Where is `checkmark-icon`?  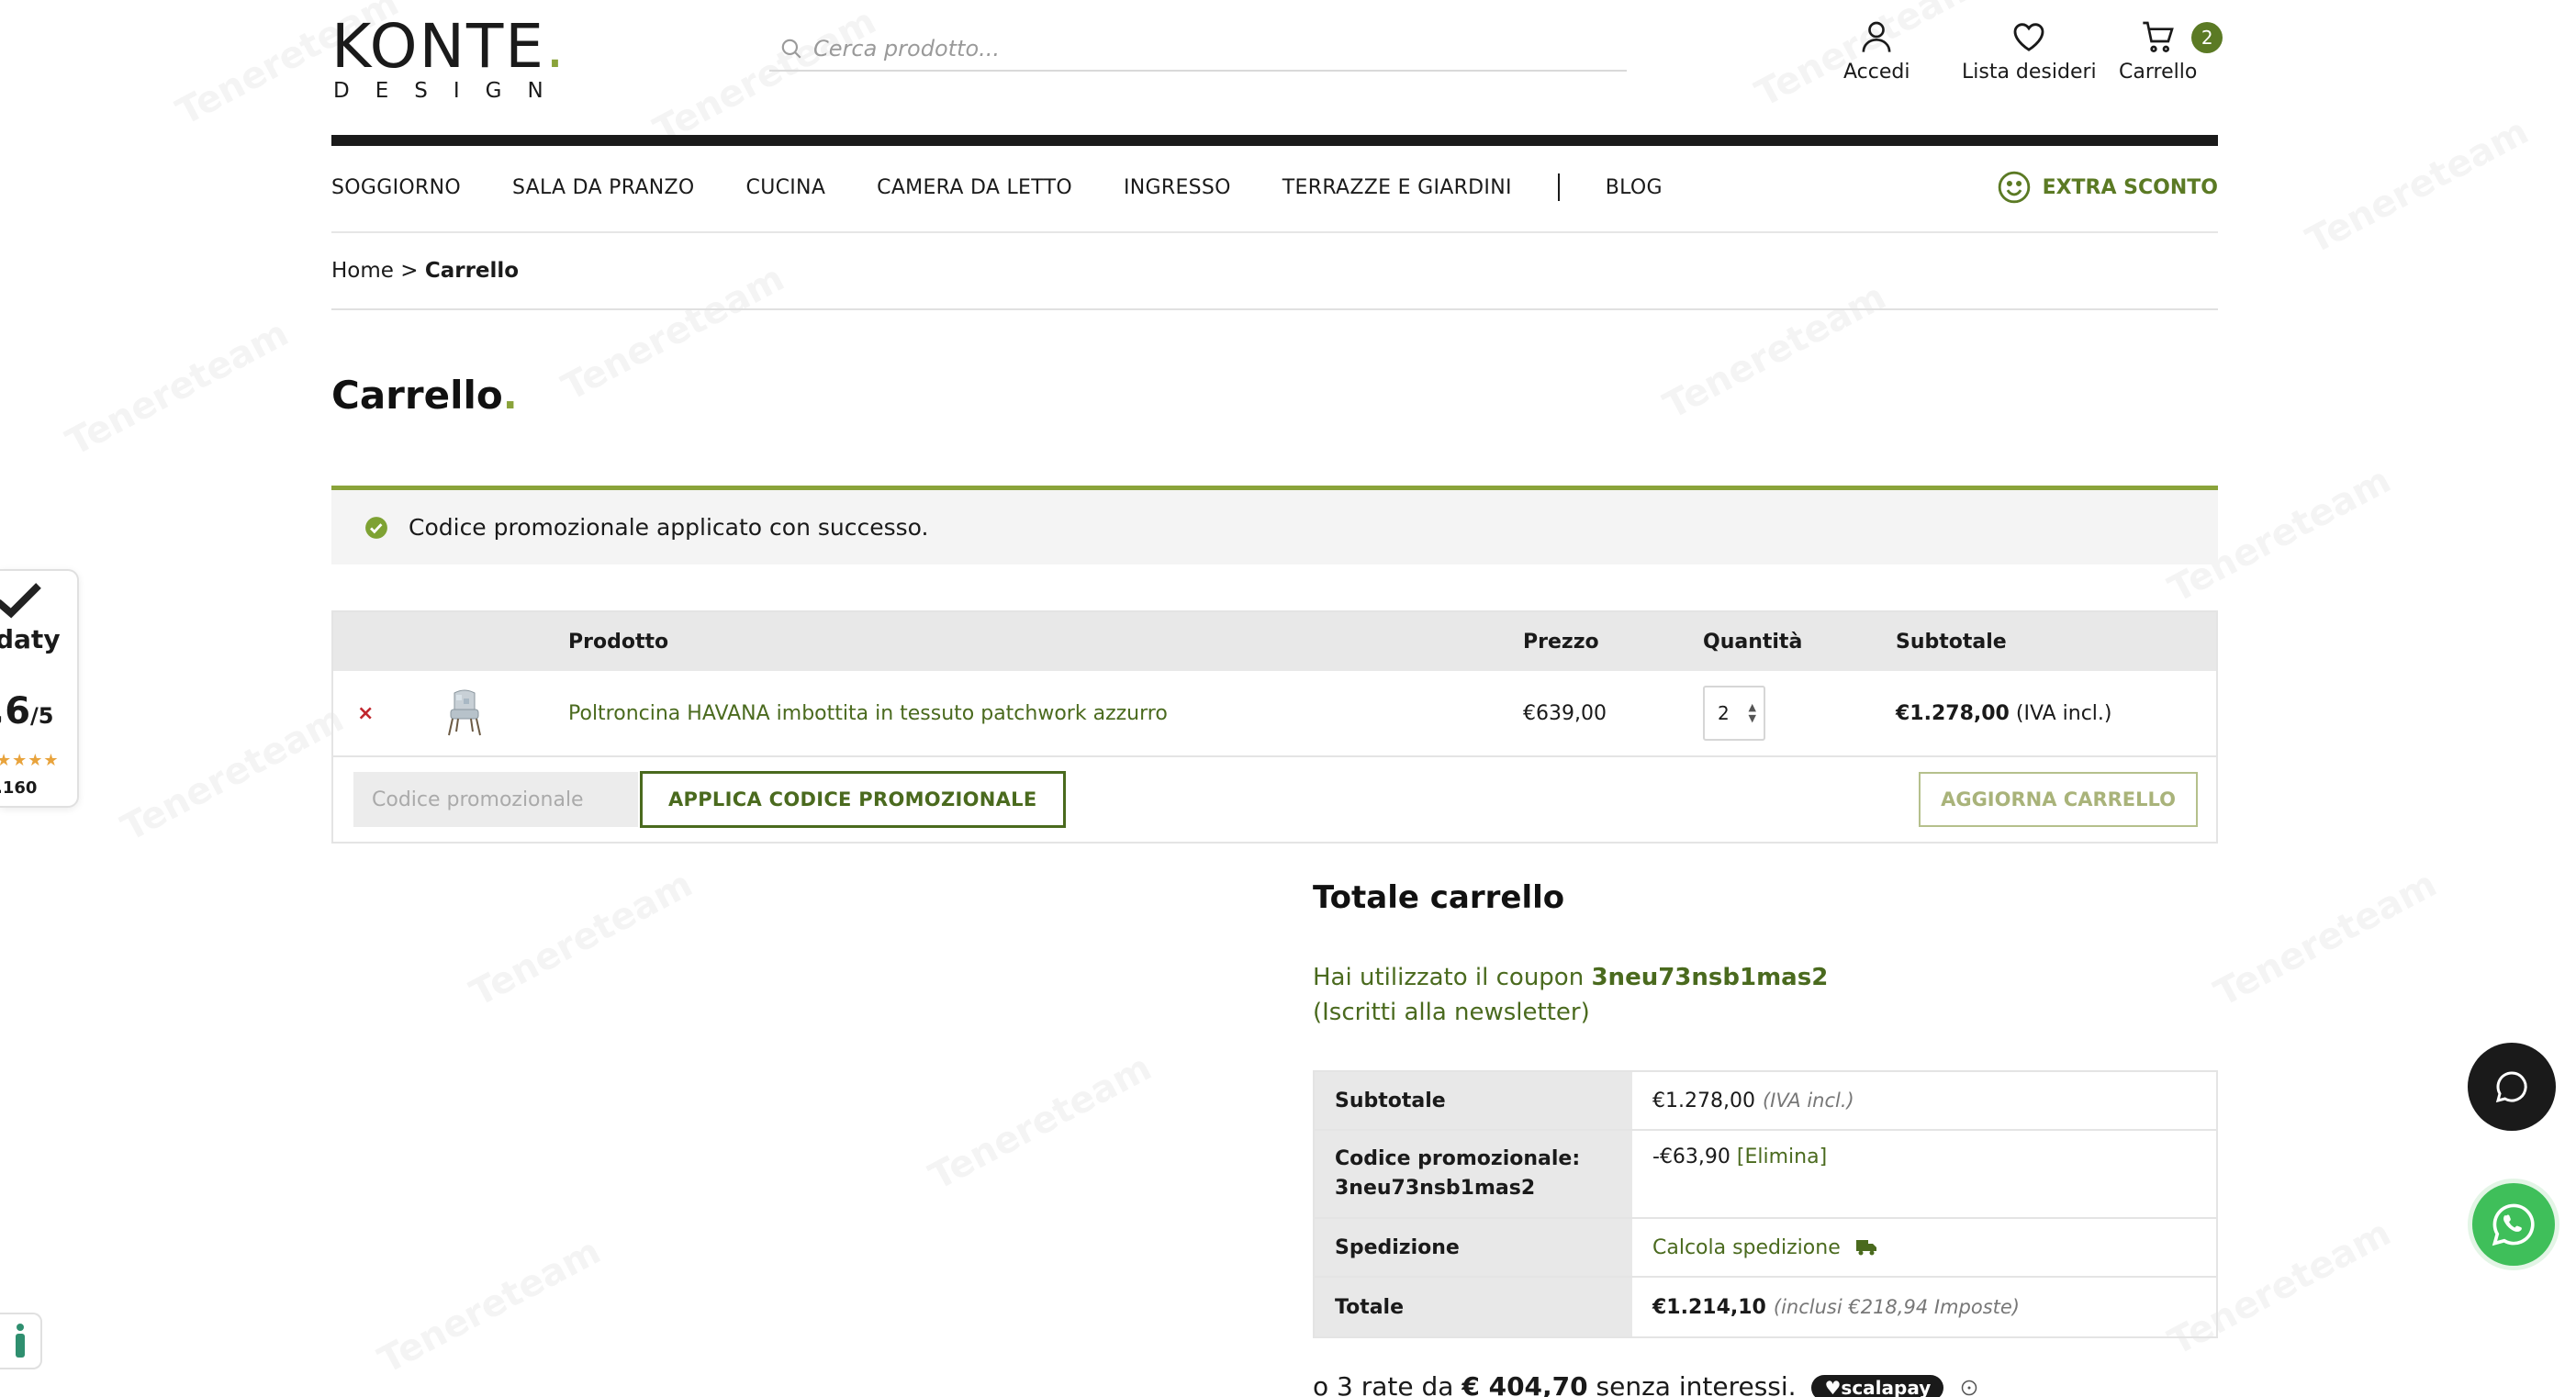
checkmark-icon is located at coordinates (20, 601).